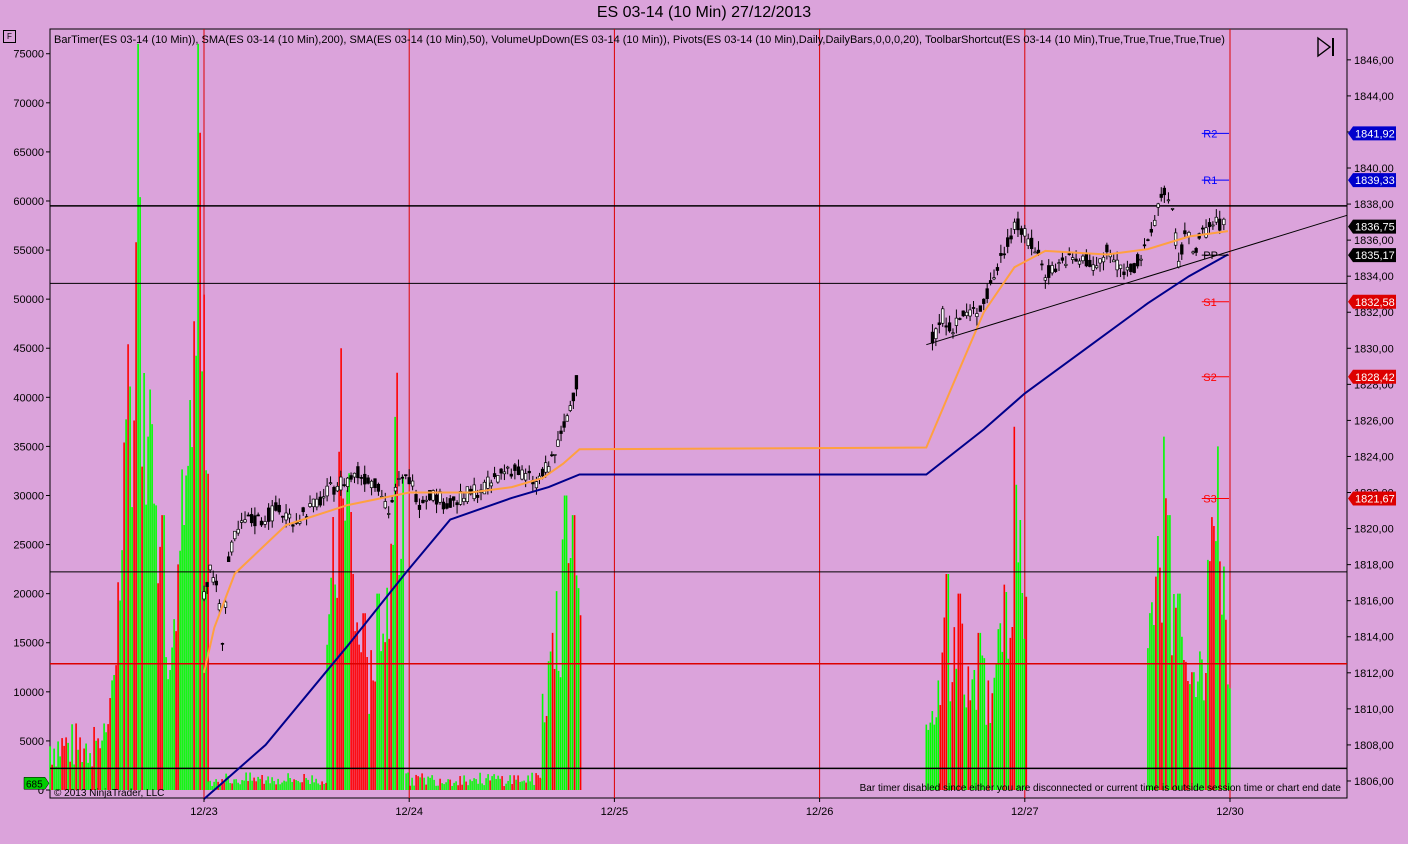 The width and height of the screenshot is (1408, 844). Describe the element at coordinates (1375, 378) in the screenshot. I see `price-marker-label: 1828,42` at that location.